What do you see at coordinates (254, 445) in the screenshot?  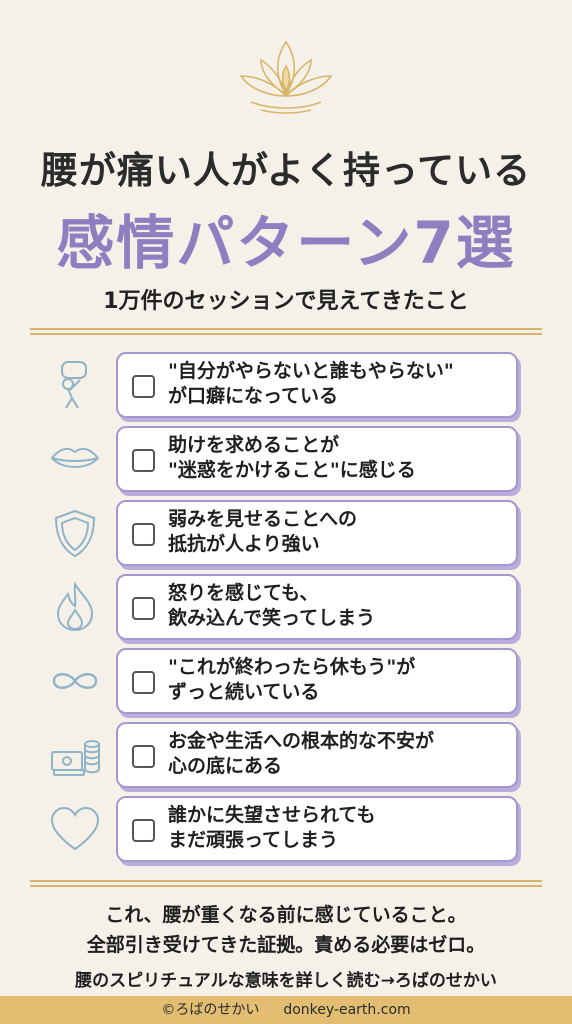 I see `item-text-line1: 助けを求めることが` at bounding box center [254, 445].